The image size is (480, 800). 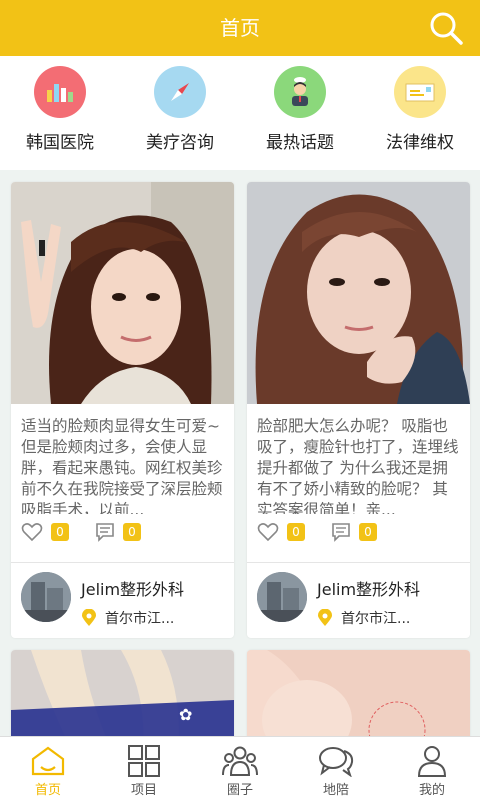 I want to click on grid-icon, so click(x=144, y=761).